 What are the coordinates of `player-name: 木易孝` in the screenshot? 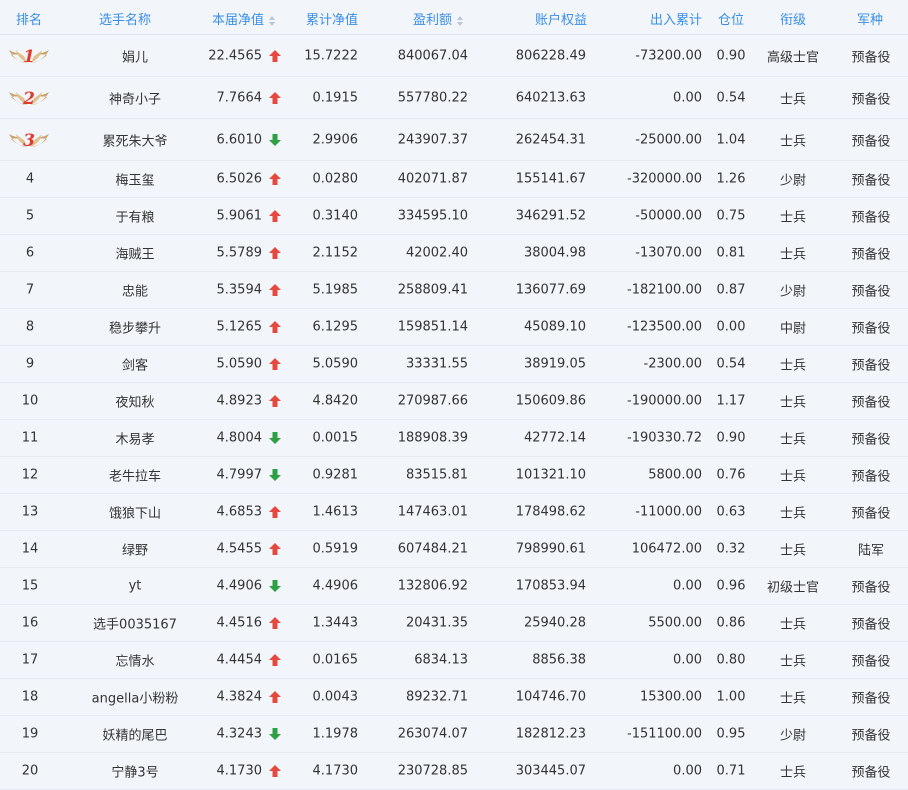 It's located at (135, 438).